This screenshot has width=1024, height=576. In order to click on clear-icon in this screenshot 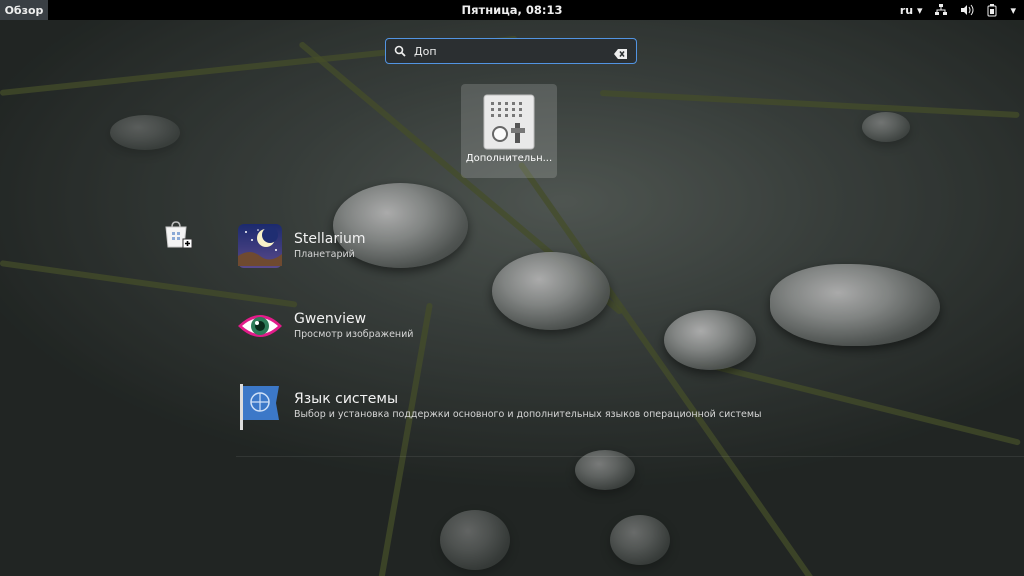, I will do `click(621, 54)`.